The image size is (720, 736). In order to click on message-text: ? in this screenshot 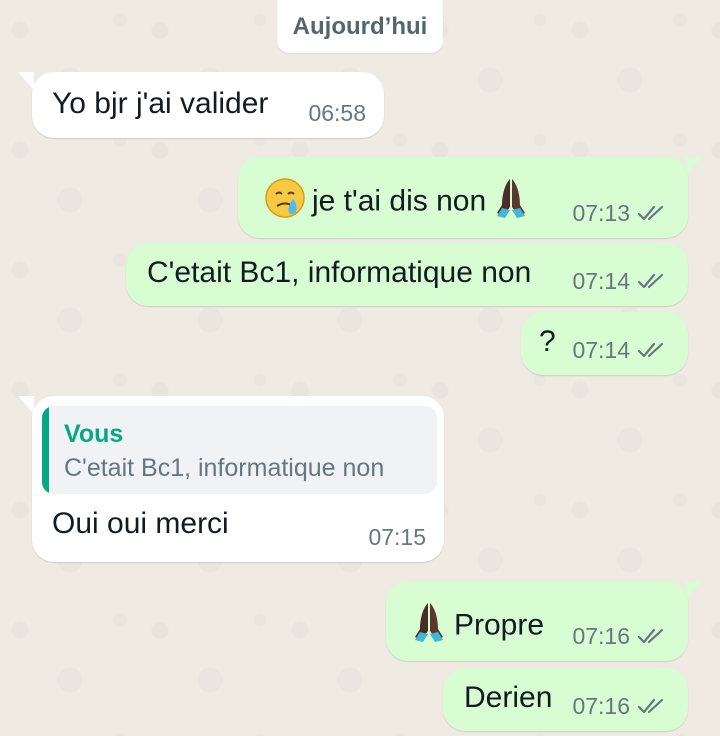, I will do `click(547, 341)`.